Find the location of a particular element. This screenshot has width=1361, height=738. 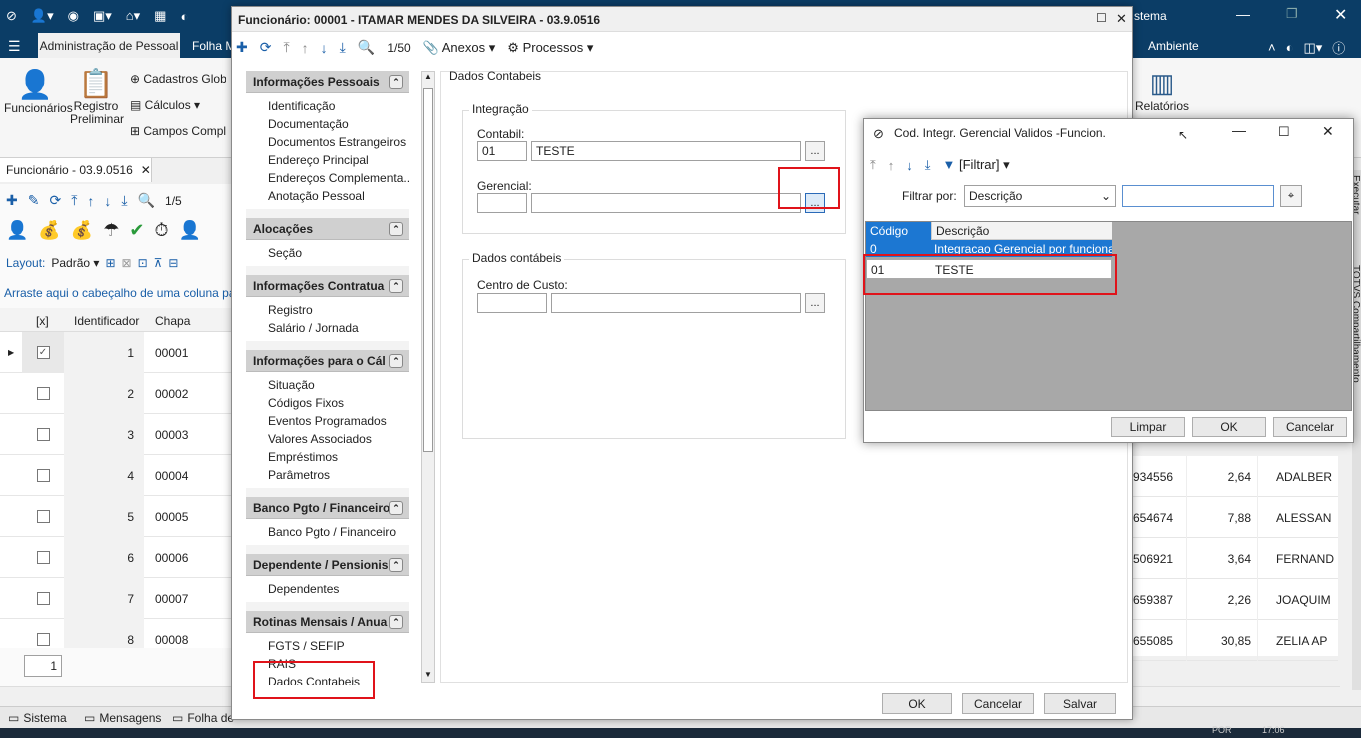

first-icon: ⤒ is located at coordinates (74, 200).